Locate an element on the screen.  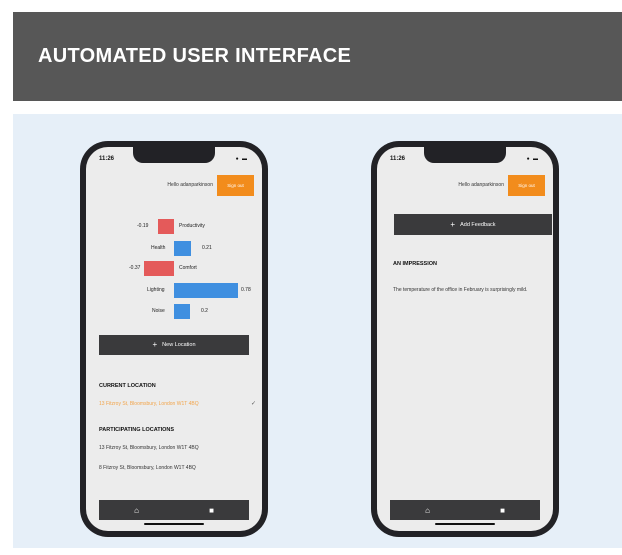
new-location-button: + New Location is located at coordinates (174, 345).